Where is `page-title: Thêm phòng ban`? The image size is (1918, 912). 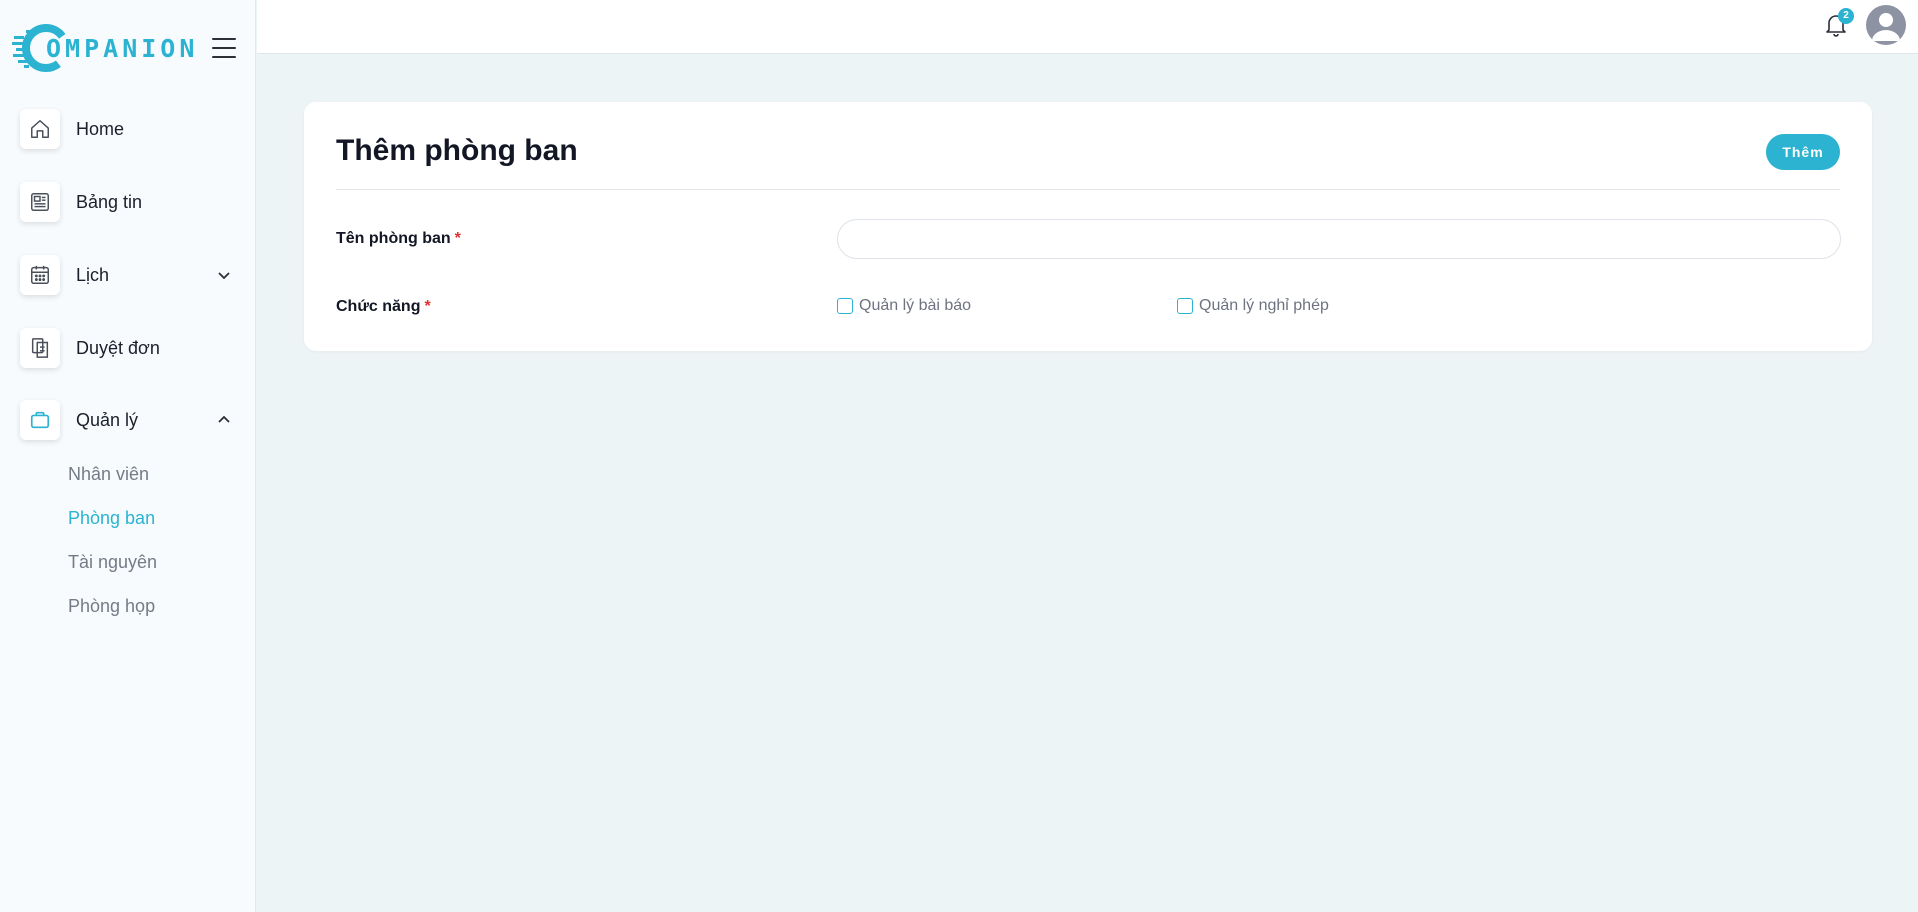
page-title: Thêm phòng ban is located at coordinates (457, 150).